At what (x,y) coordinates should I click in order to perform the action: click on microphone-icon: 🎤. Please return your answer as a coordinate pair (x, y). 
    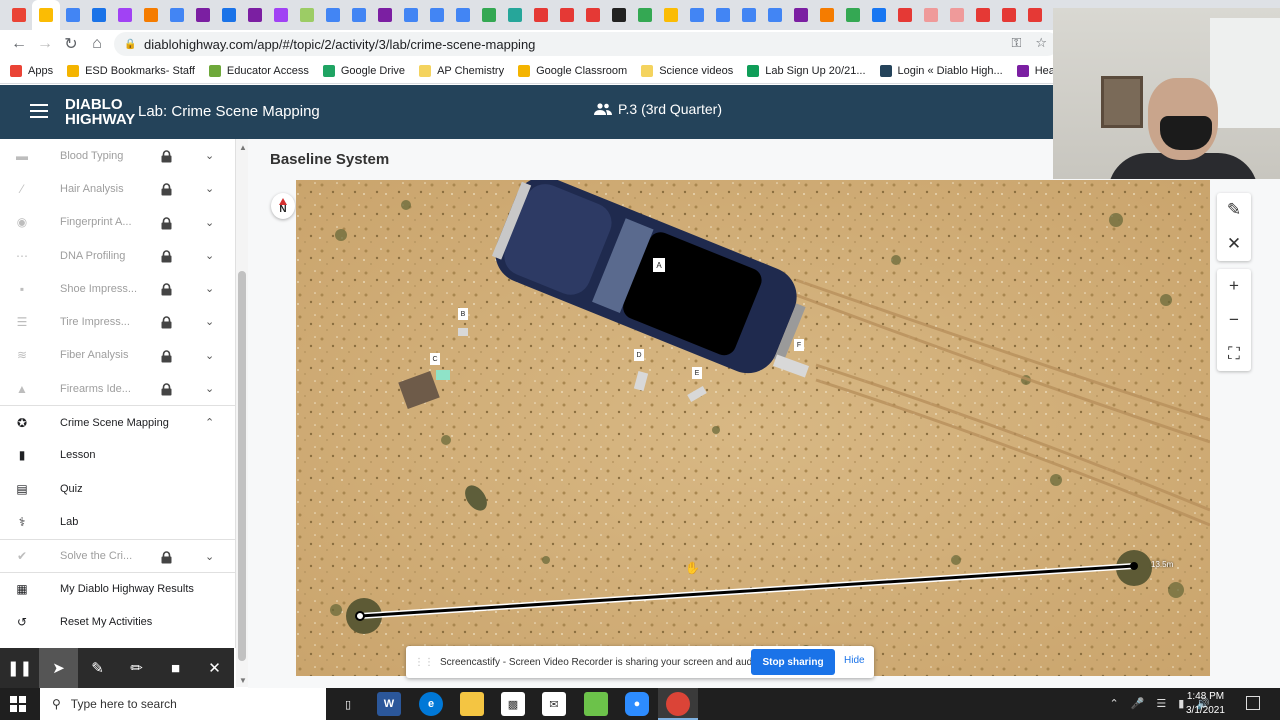
    Looking at the image, I should click on (1138, 703).